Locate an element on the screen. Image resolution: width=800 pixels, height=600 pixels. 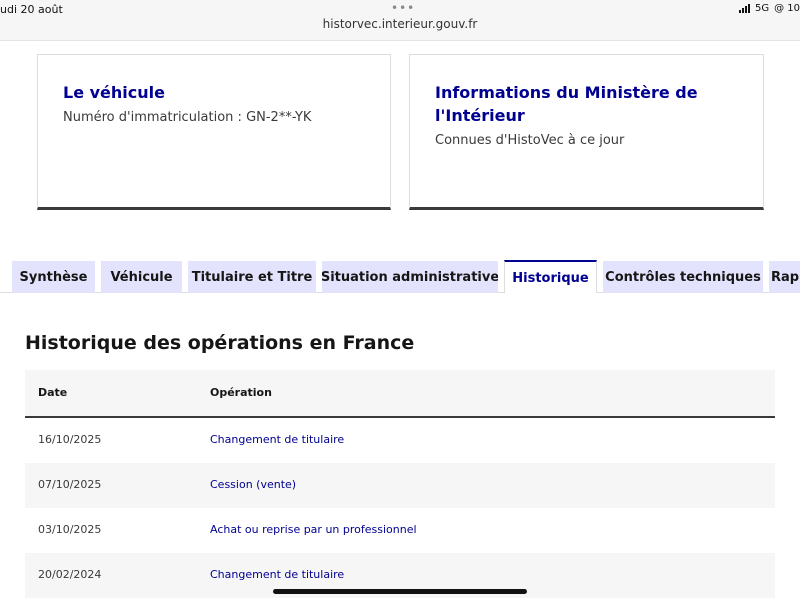
card-description: Connues d'HistoVec à ce jour is located at coordinates (530, 140).